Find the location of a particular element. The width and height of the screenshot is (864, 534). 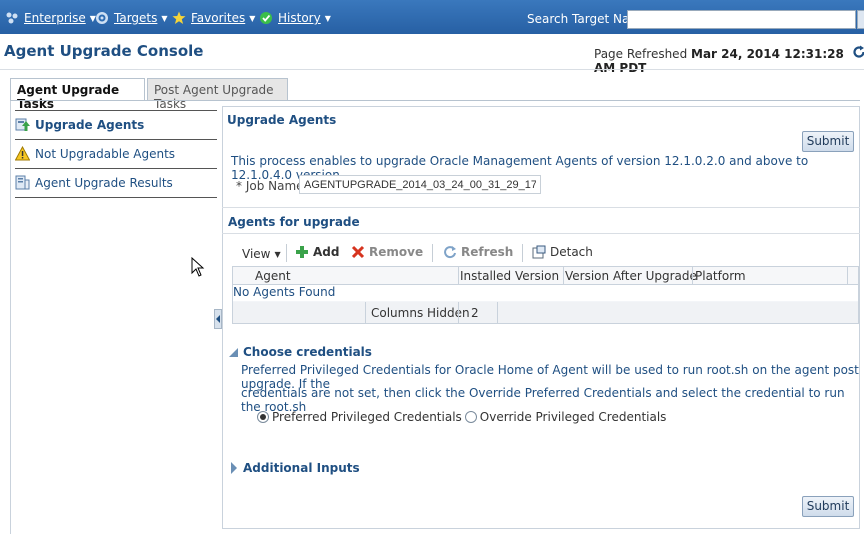

column-header-platform: Platform is located at coordinates (720, 276).